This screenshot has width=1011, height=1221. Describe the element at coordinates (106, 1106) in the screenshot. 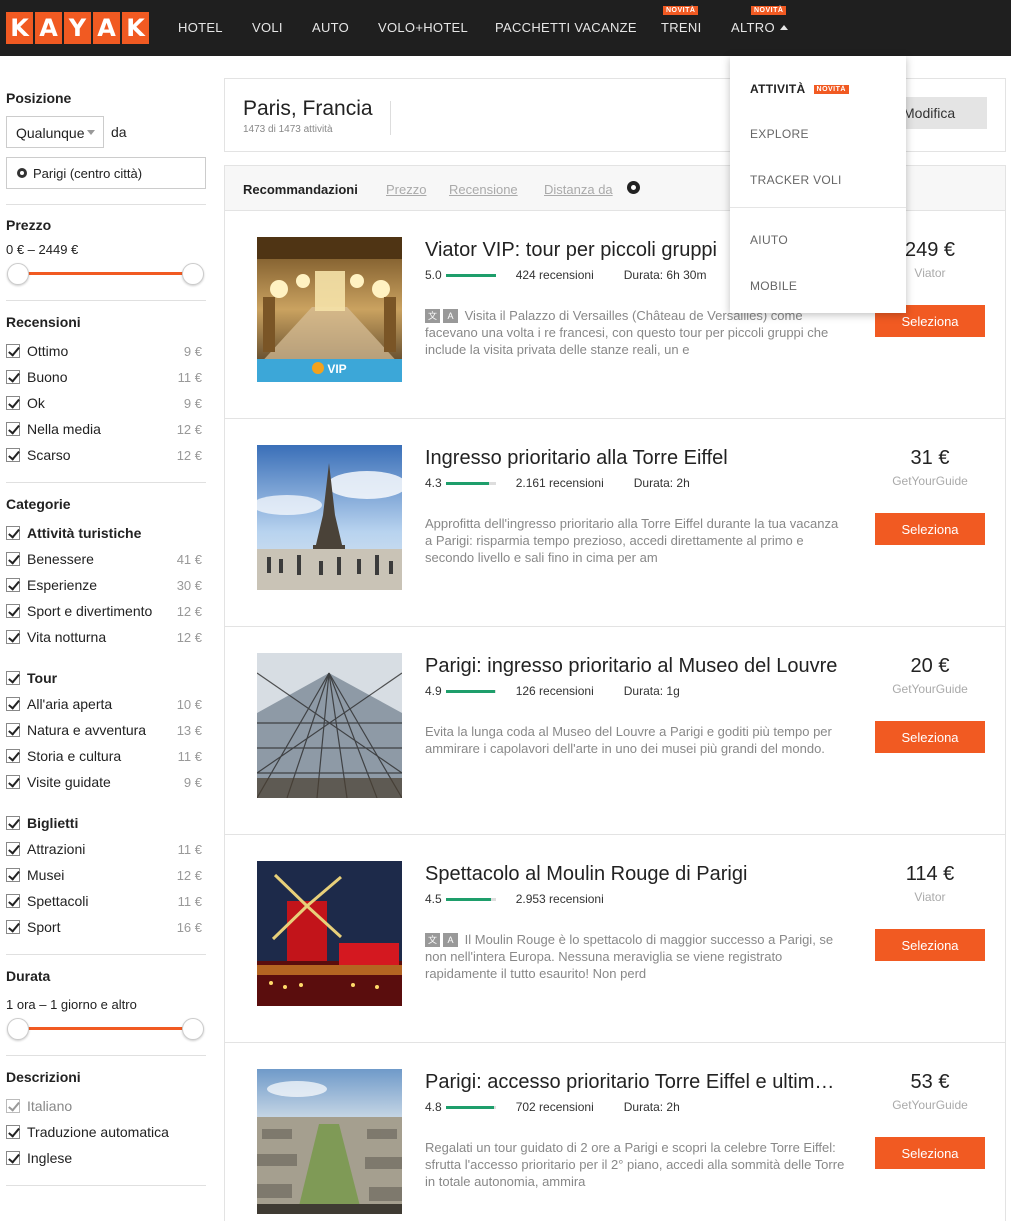

I see `language-filter: Italiano` at that location.